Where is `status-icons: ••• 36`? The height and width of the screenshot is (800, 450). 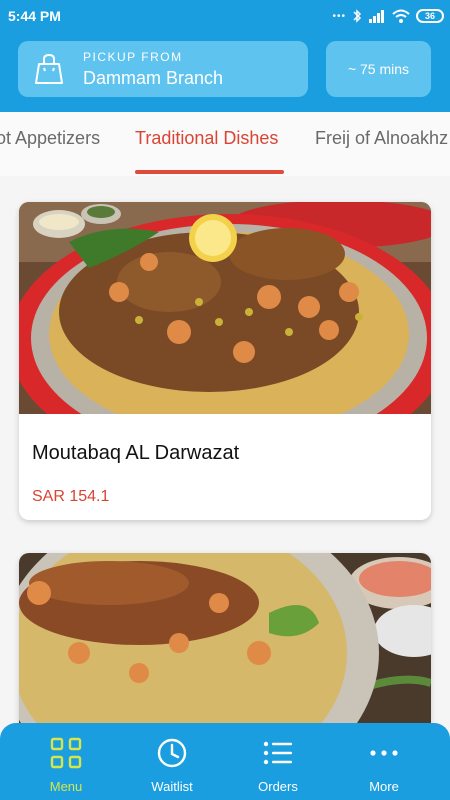 status-icons: ••• 36 is located at coordinates (388, 16).